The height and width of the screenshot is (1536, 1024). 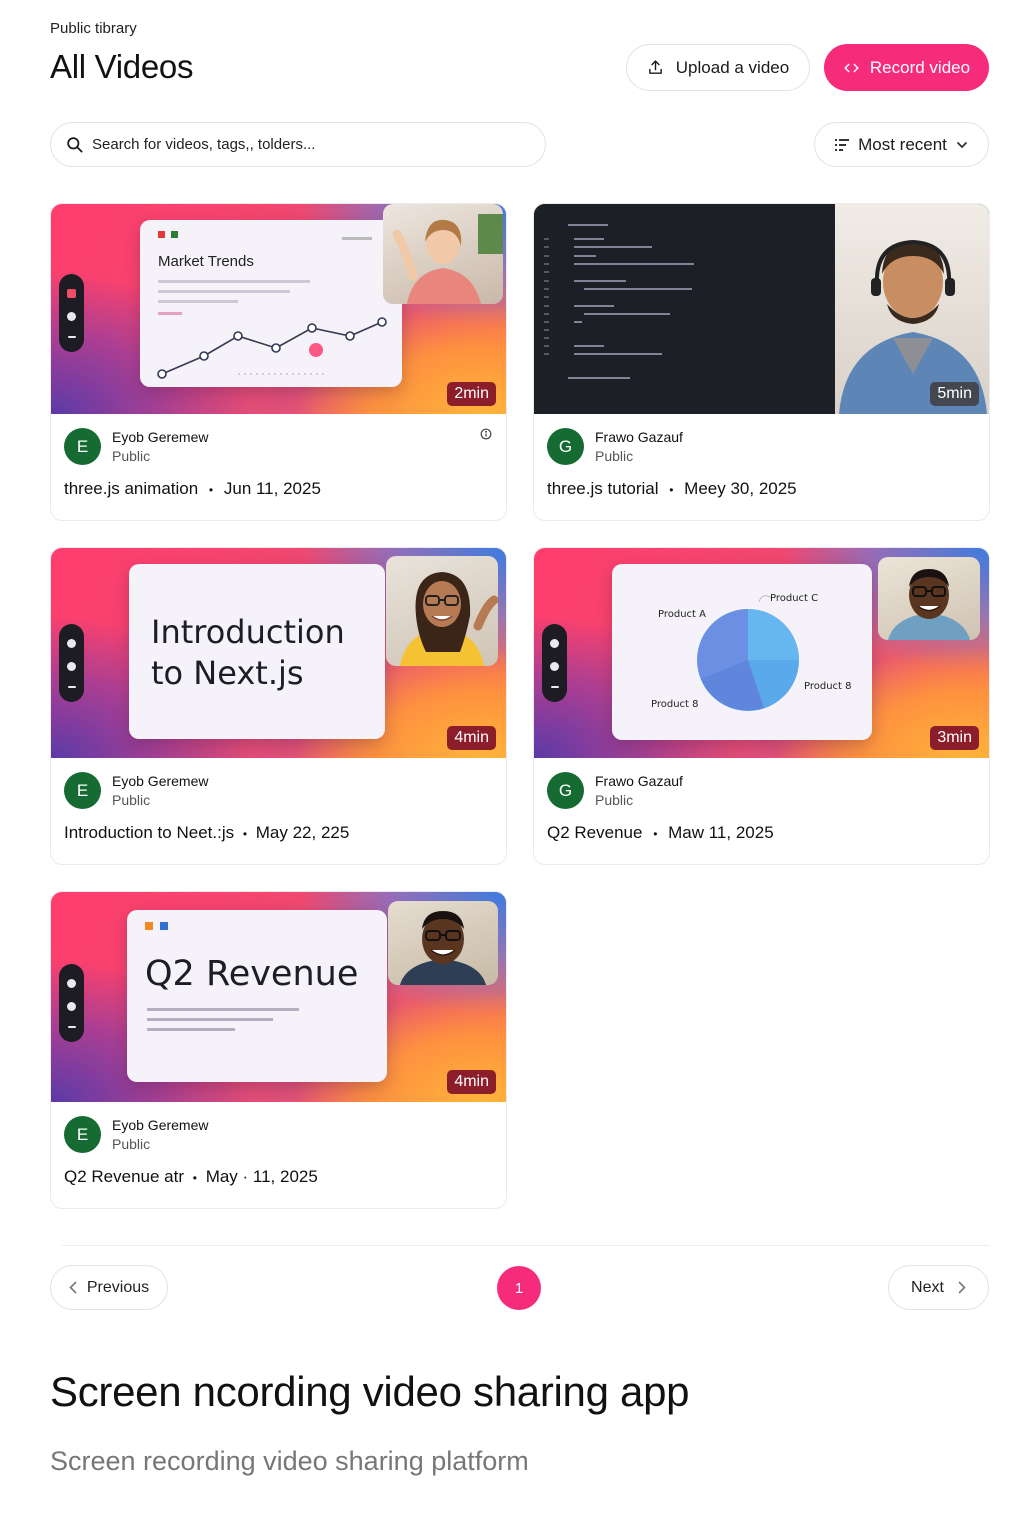 What do you see at coordinates (595, 832) in the screenshot?
I see `video-title: Q2 Revenue` at bounding box center [595, 832].